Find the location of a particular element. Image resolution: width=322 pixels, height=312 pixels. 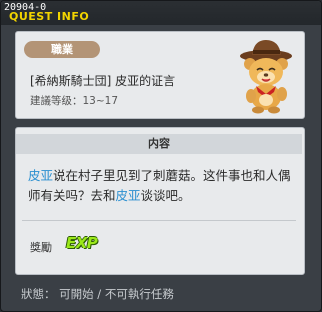

level-range: 建議等级：13~17 is located at coordinates (74, 101).